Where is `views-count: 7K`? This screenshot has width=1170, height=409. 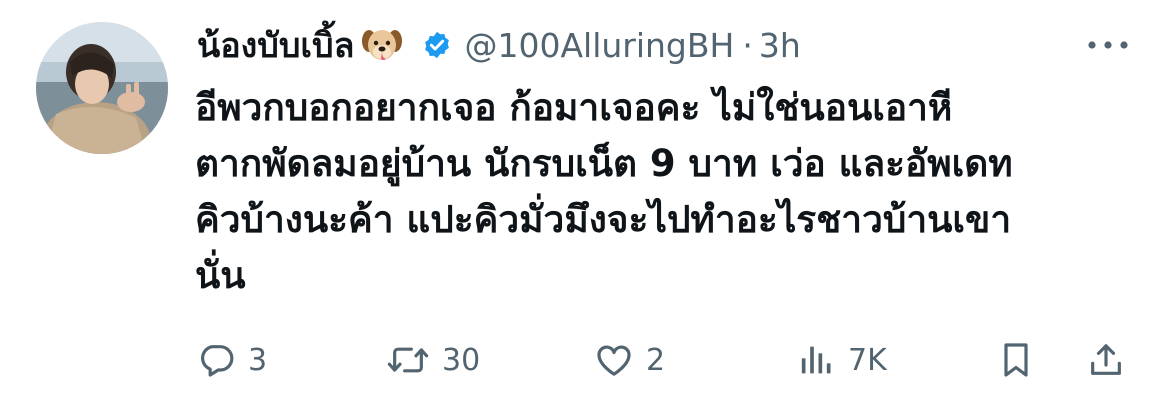 views-count: 7K is located at coordinates (867, 360).